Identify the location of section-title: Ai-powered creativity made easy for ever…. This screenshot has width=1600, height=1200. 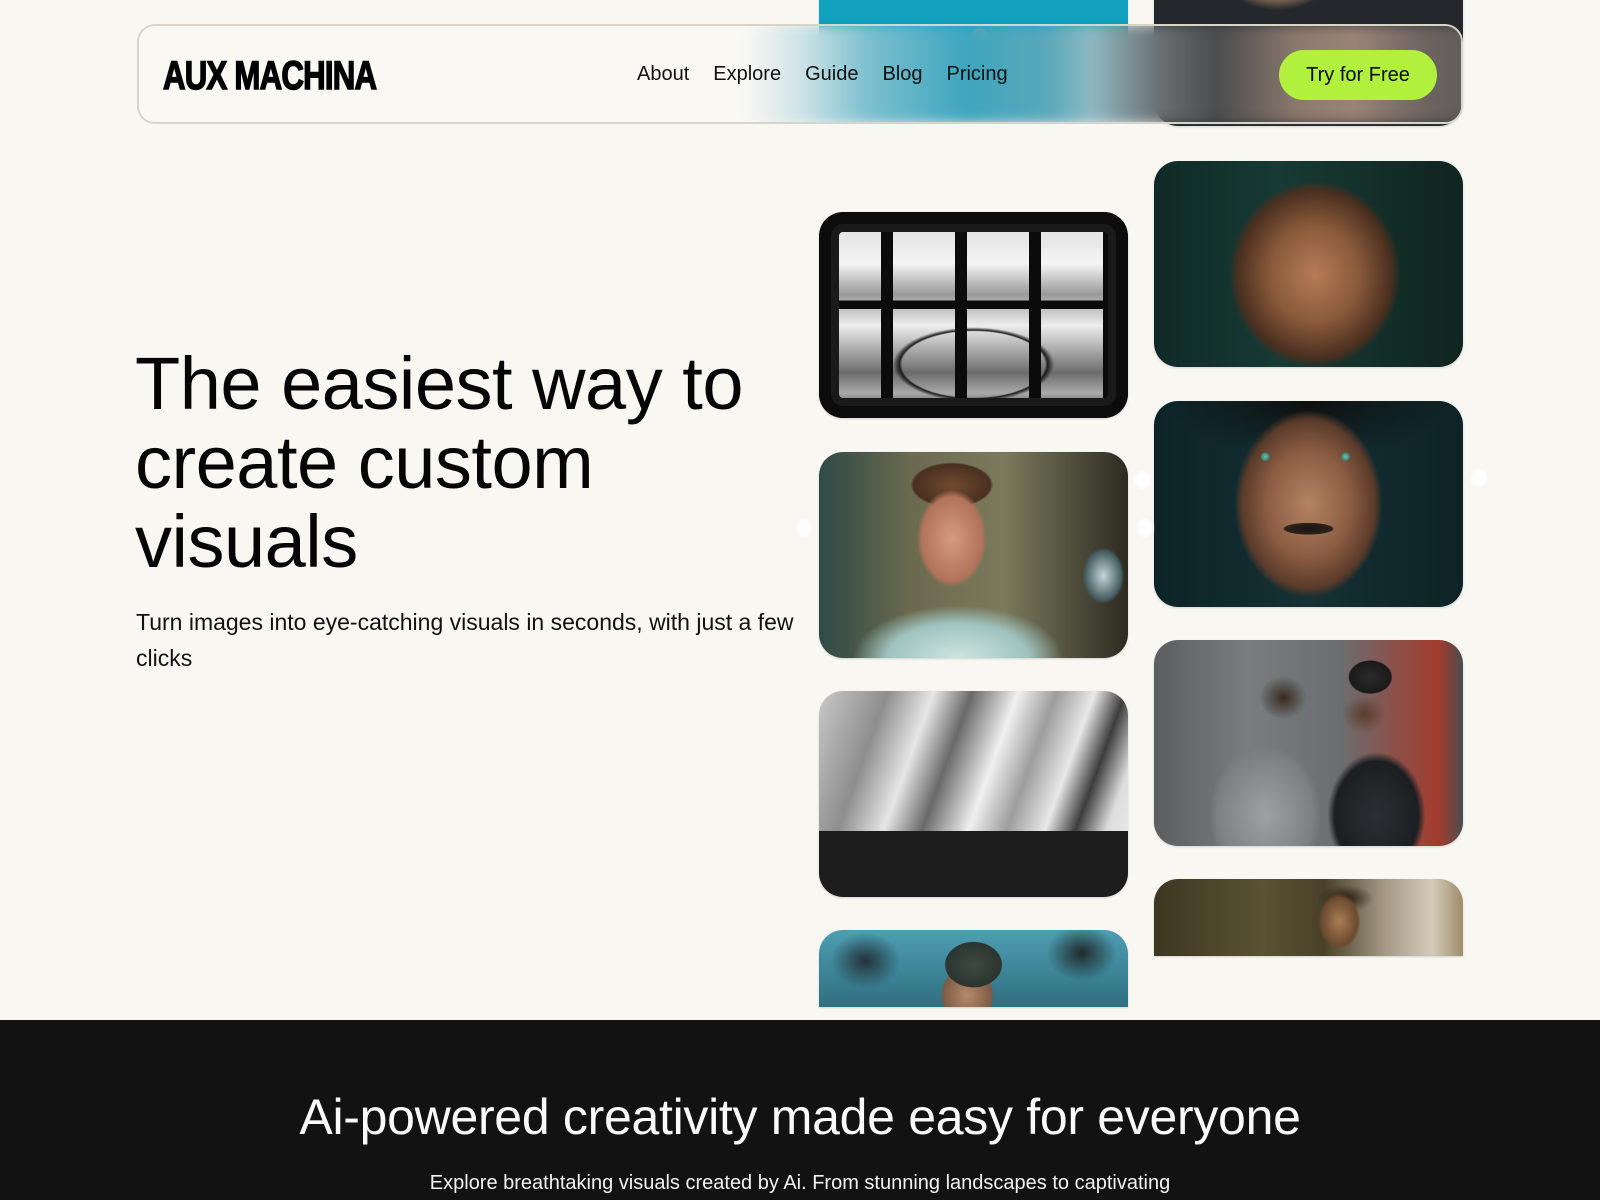
(800, 1117).